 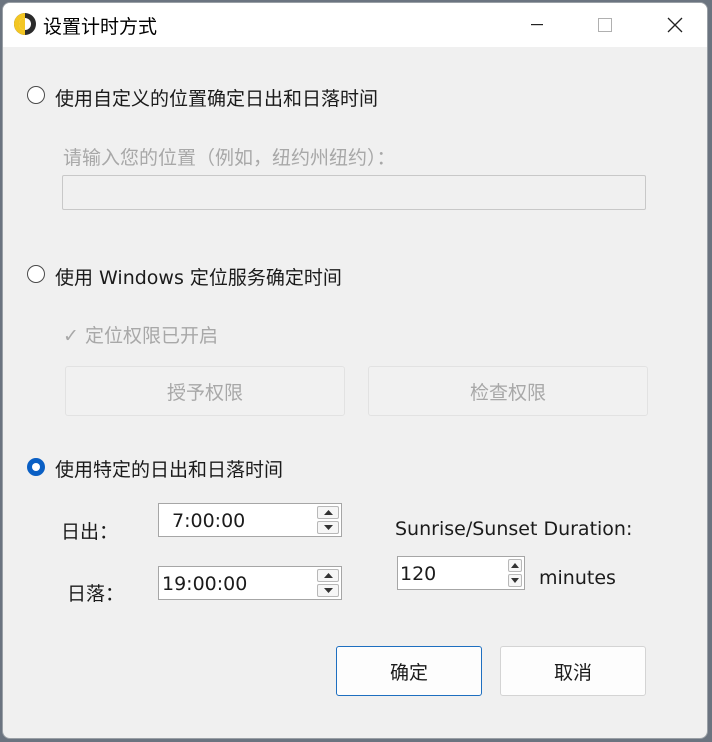 I want to click on sunrise-down-button, so click(x=328, y=527).